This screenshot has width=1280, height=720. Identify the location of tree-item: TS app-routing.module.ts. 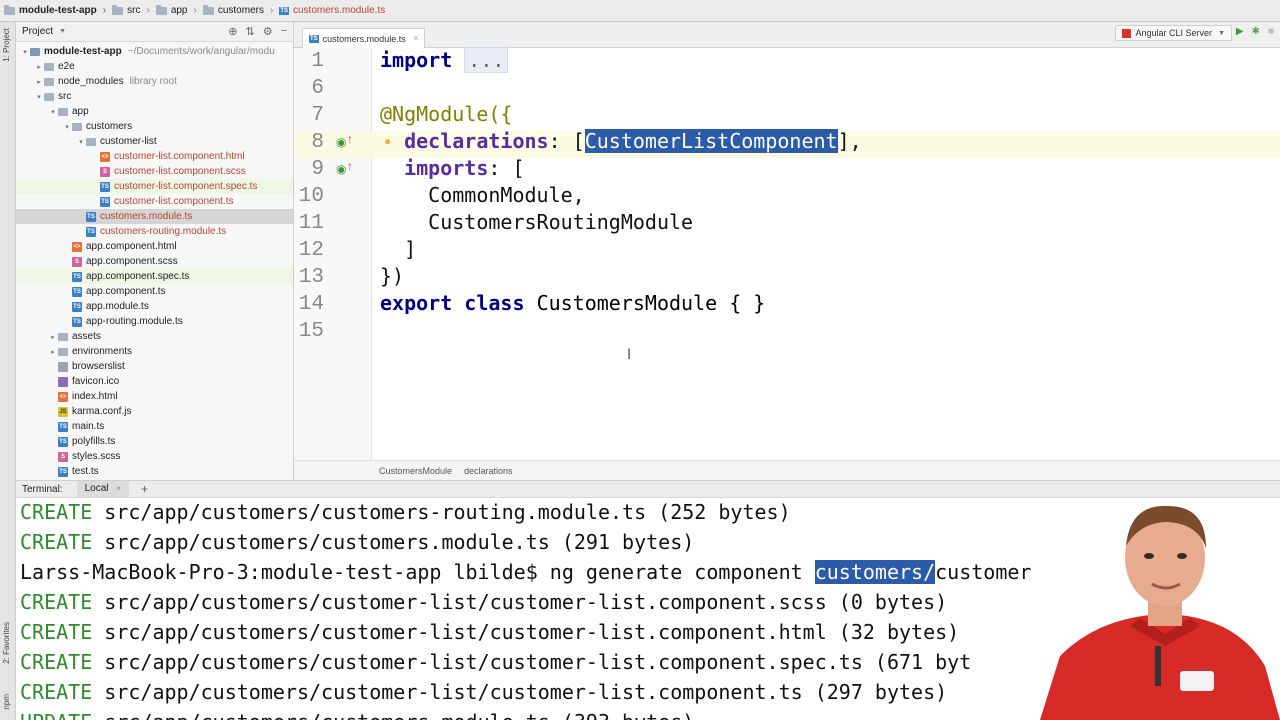
(154, 321).